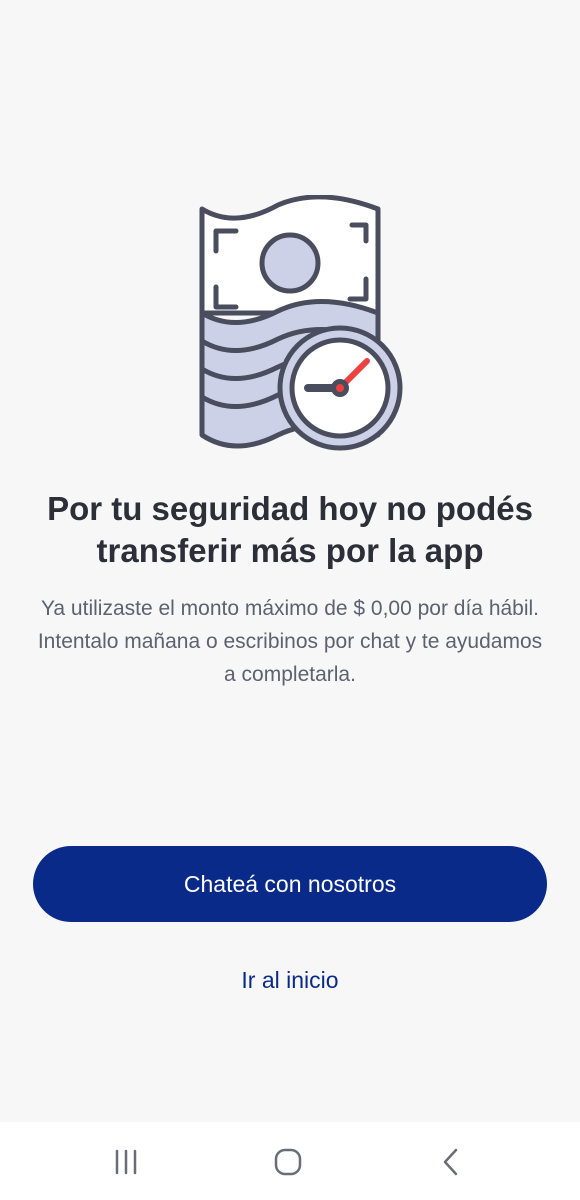 The image size is (580, 1200). Describe the element at coordinates (126, 1162) in the screenshot. I see `recent-apps-icon` at that location.